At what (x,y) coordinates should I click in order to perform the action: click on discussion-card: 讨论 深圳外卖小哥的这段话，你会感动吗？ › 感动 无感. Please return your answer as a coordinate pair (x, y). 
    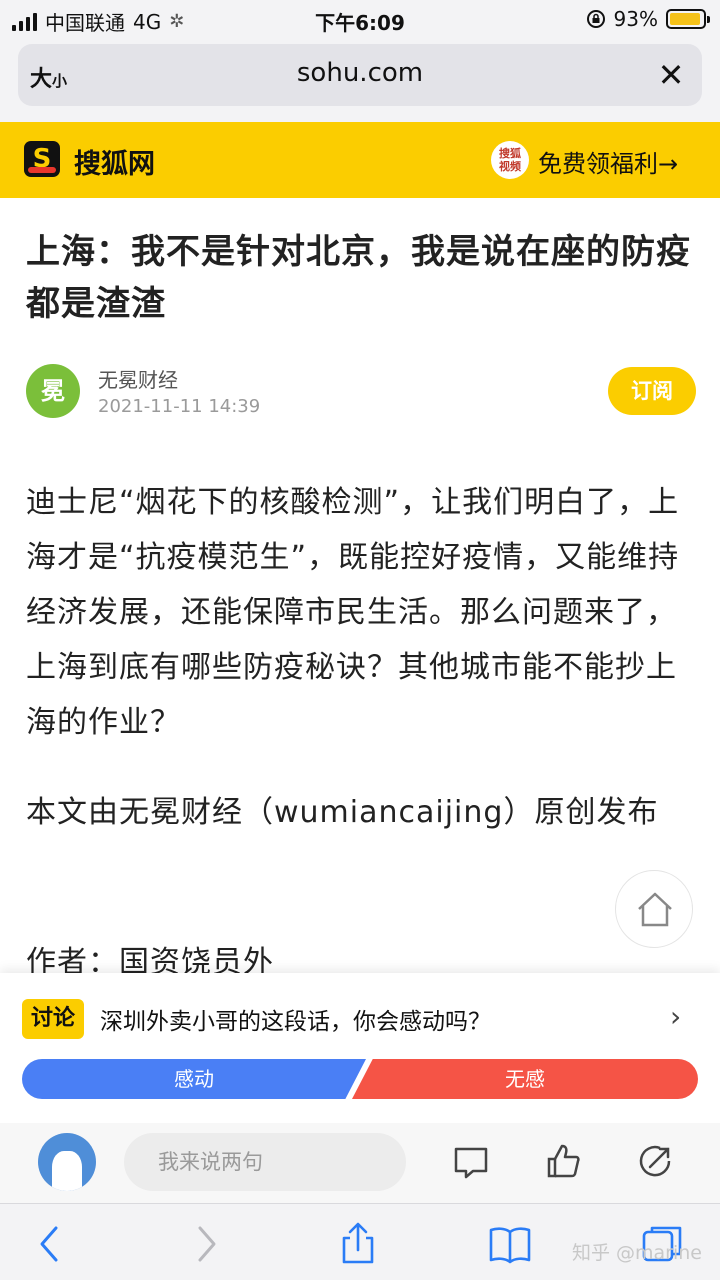
    Looking at the image, I should click on (360, 1048).